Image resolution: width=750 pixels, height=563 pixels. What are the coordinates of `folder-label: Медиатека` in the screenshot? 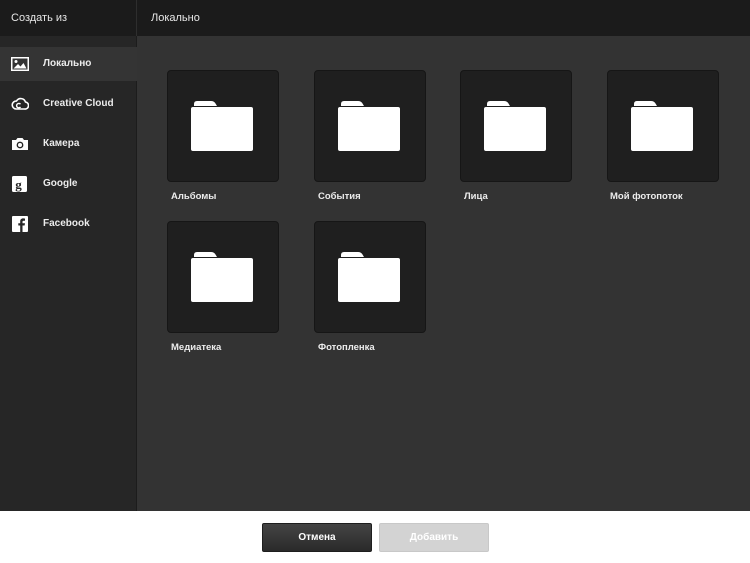 It's located at (196, 347).